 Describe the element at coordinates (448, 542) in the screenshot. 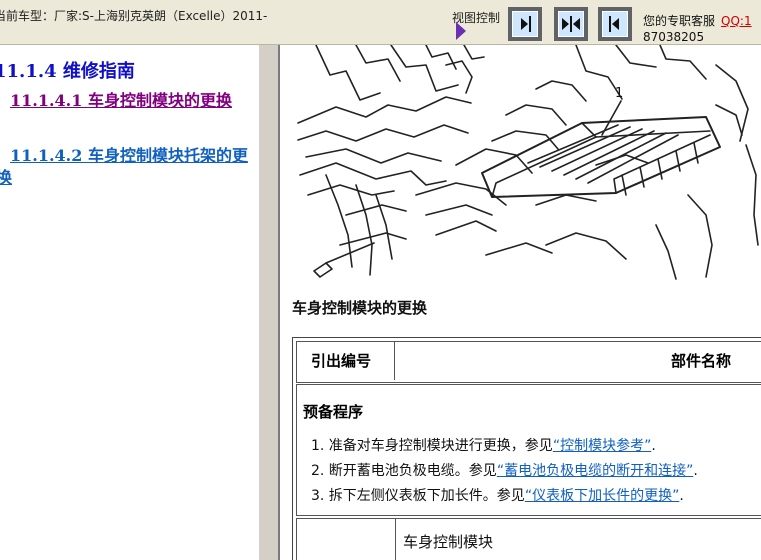

I see `row-part-name: 车身控制模块` at that location.